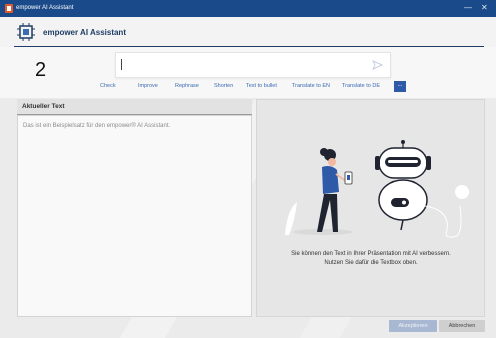 The height and width of the screenshot is (338, 496). I want to click on prompt-input, so click(253, 65).